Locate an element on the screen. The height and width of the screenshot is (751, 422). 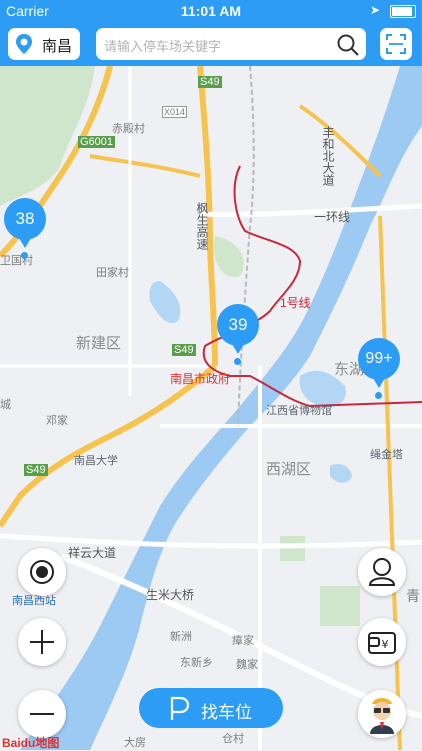
user-profile-button is located at coordinates (382, 572).